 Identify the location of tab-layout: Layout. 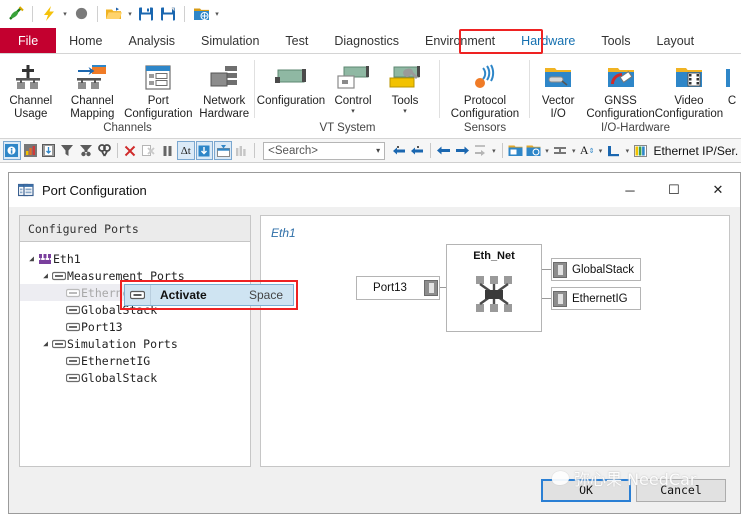
(676, 40).